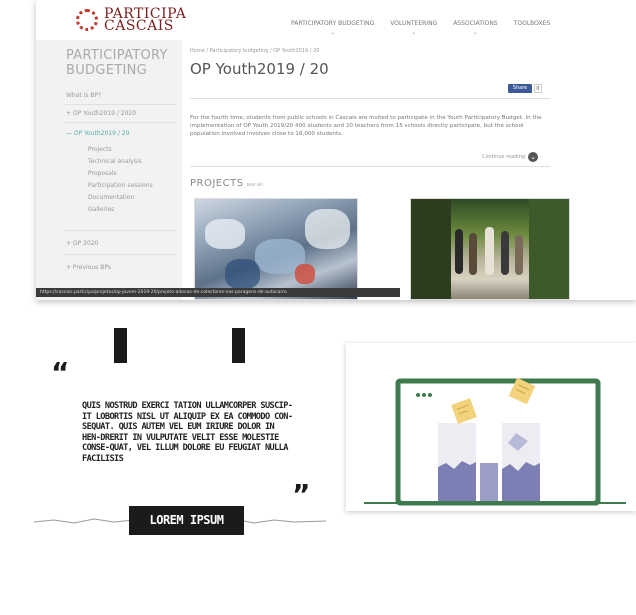  Describe the element at coordinates (475, 23) in the screenshot. I see `nav-label: ASSOCIATIONS` at that location.